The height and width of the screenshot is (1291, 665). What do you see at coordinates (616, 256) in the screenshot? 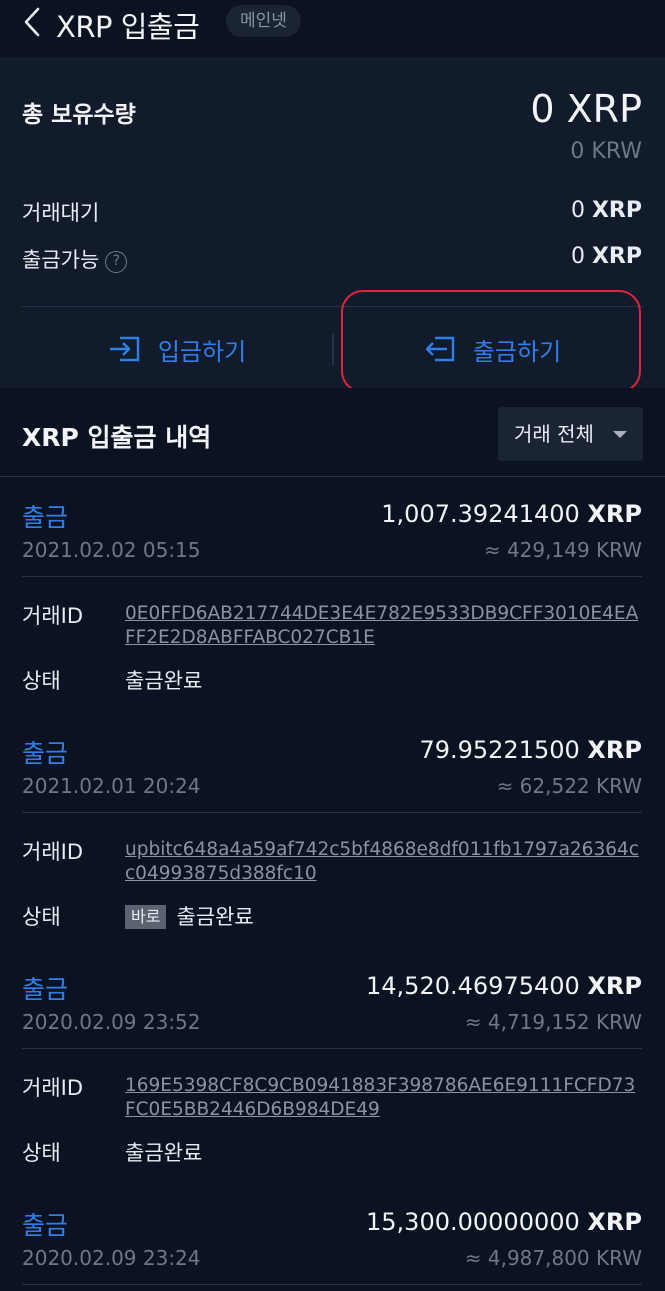
I see `withdrawable-unit: XRP` at bounding box center [616, 256].